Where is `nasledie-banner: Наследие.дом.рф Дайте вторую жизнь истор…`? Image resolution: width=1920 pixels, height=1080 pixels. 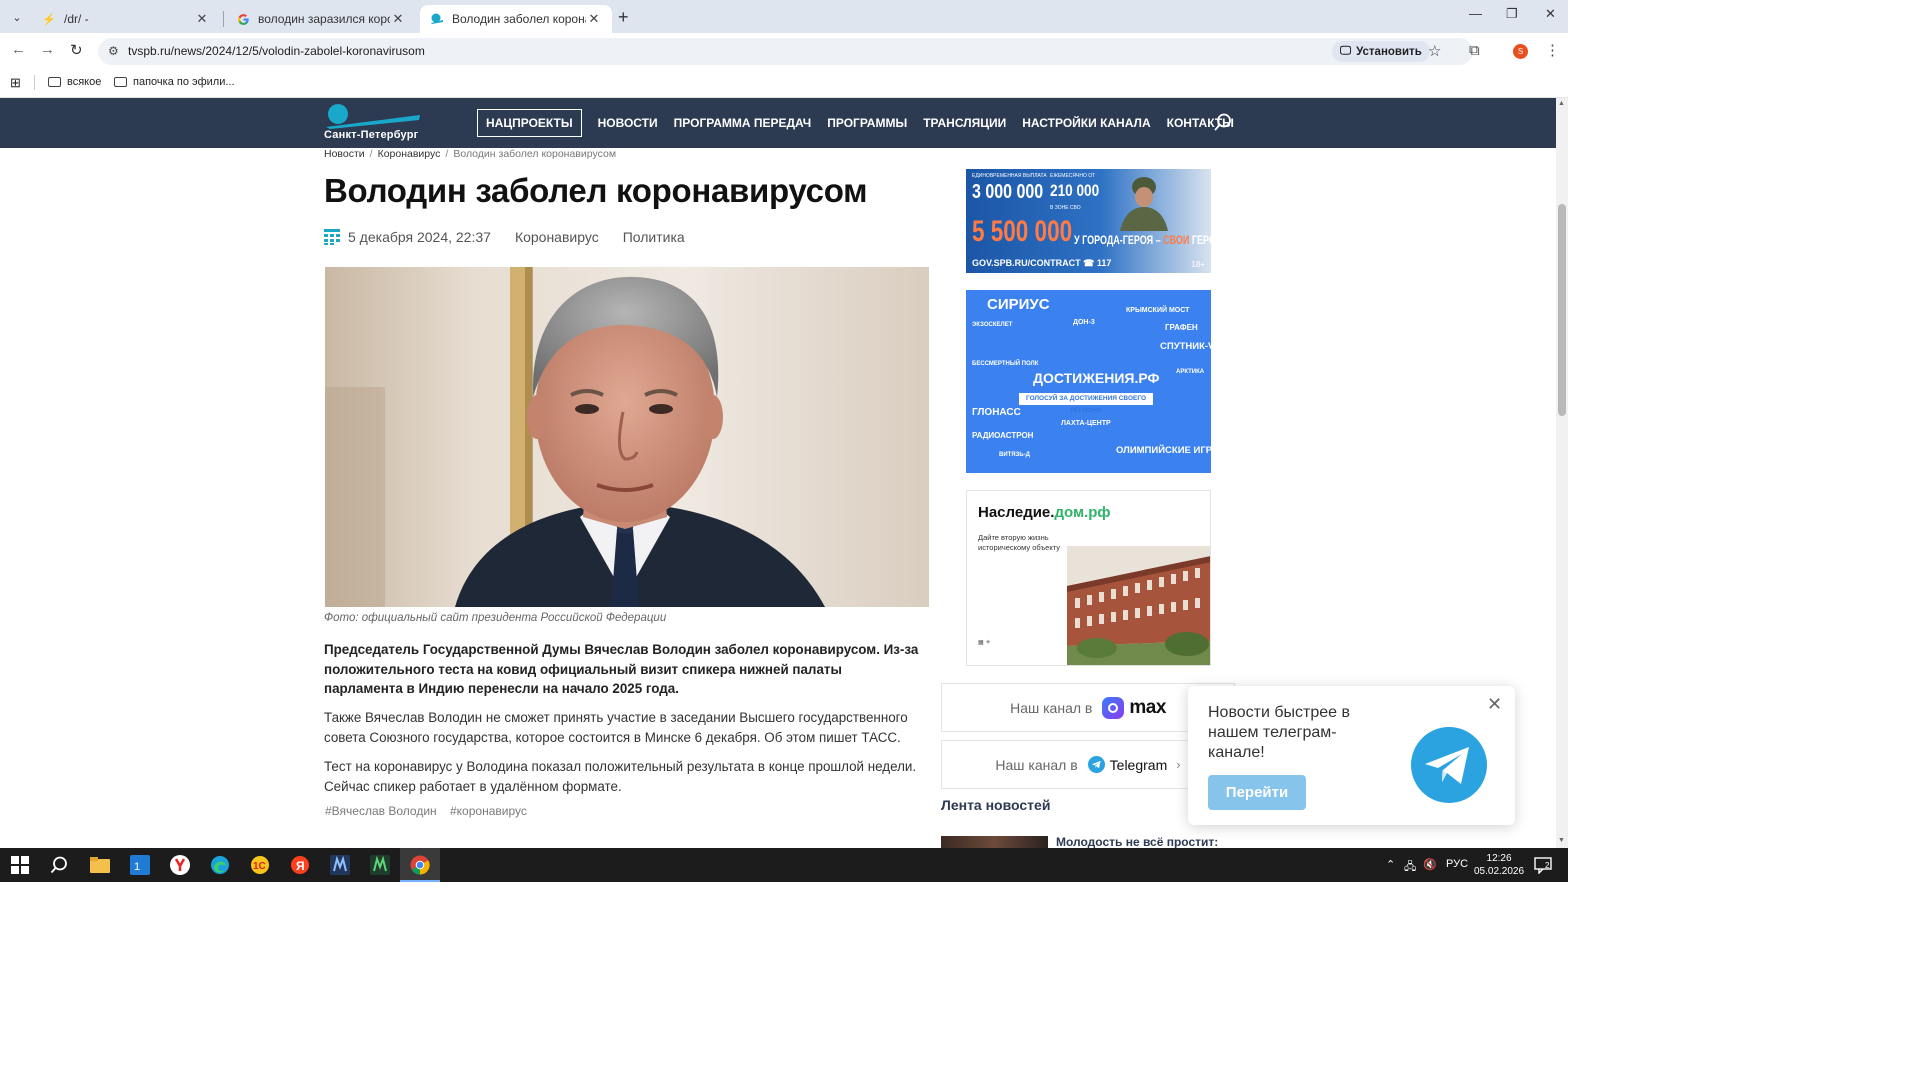 nasledie-banner: Наследие.дом.рф Дайте вторую жизнь истор… is located at coordinates (1088, 578).